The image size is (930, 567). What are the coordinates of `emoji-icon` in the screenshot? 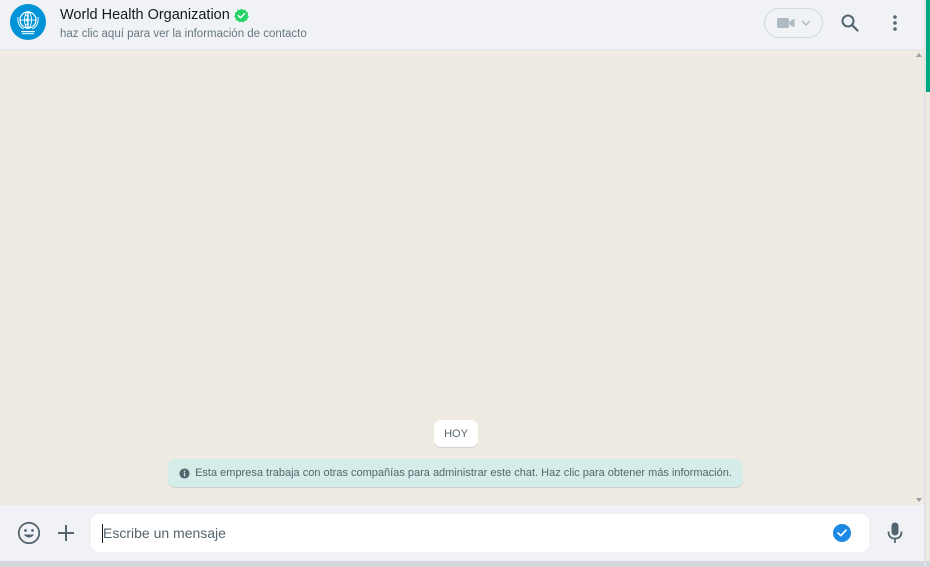 It's located at (29, 533).